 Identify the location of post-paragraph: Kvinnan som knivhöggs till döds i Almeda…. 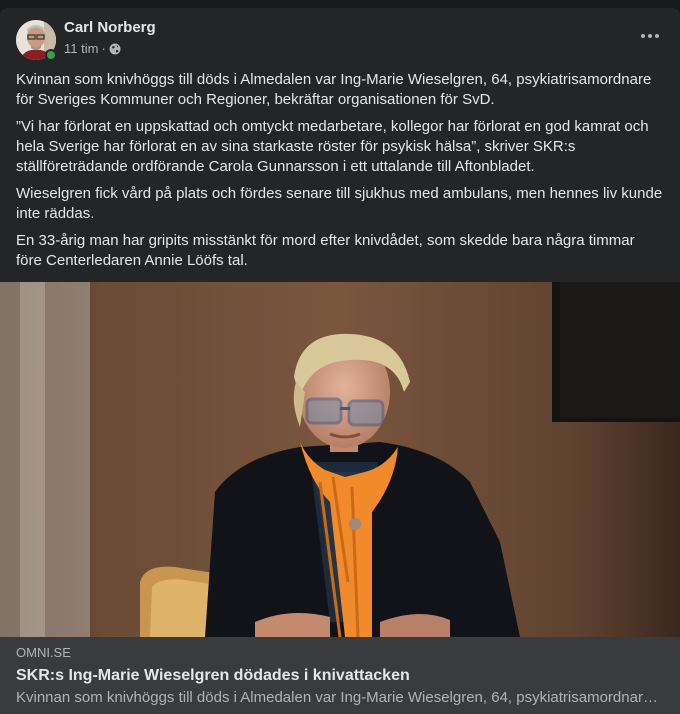
(334, 89).